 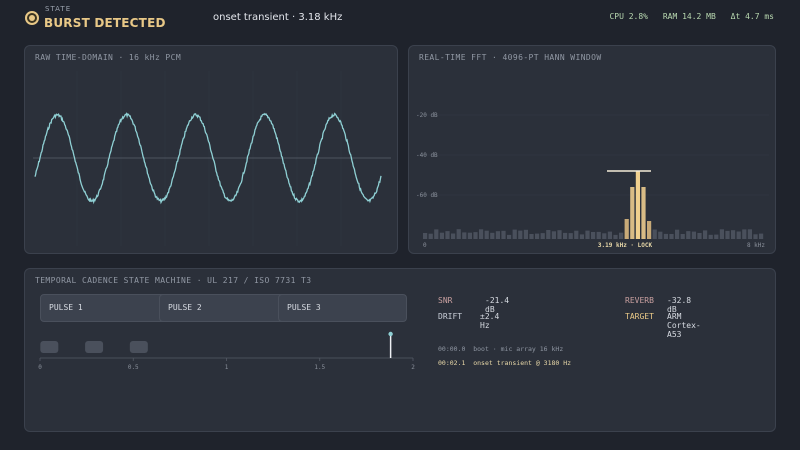 I want to click on system-stats: CPU 2.8% RAM 14.2 MB Δt 4.7 ms, so click(x=686, y=16).